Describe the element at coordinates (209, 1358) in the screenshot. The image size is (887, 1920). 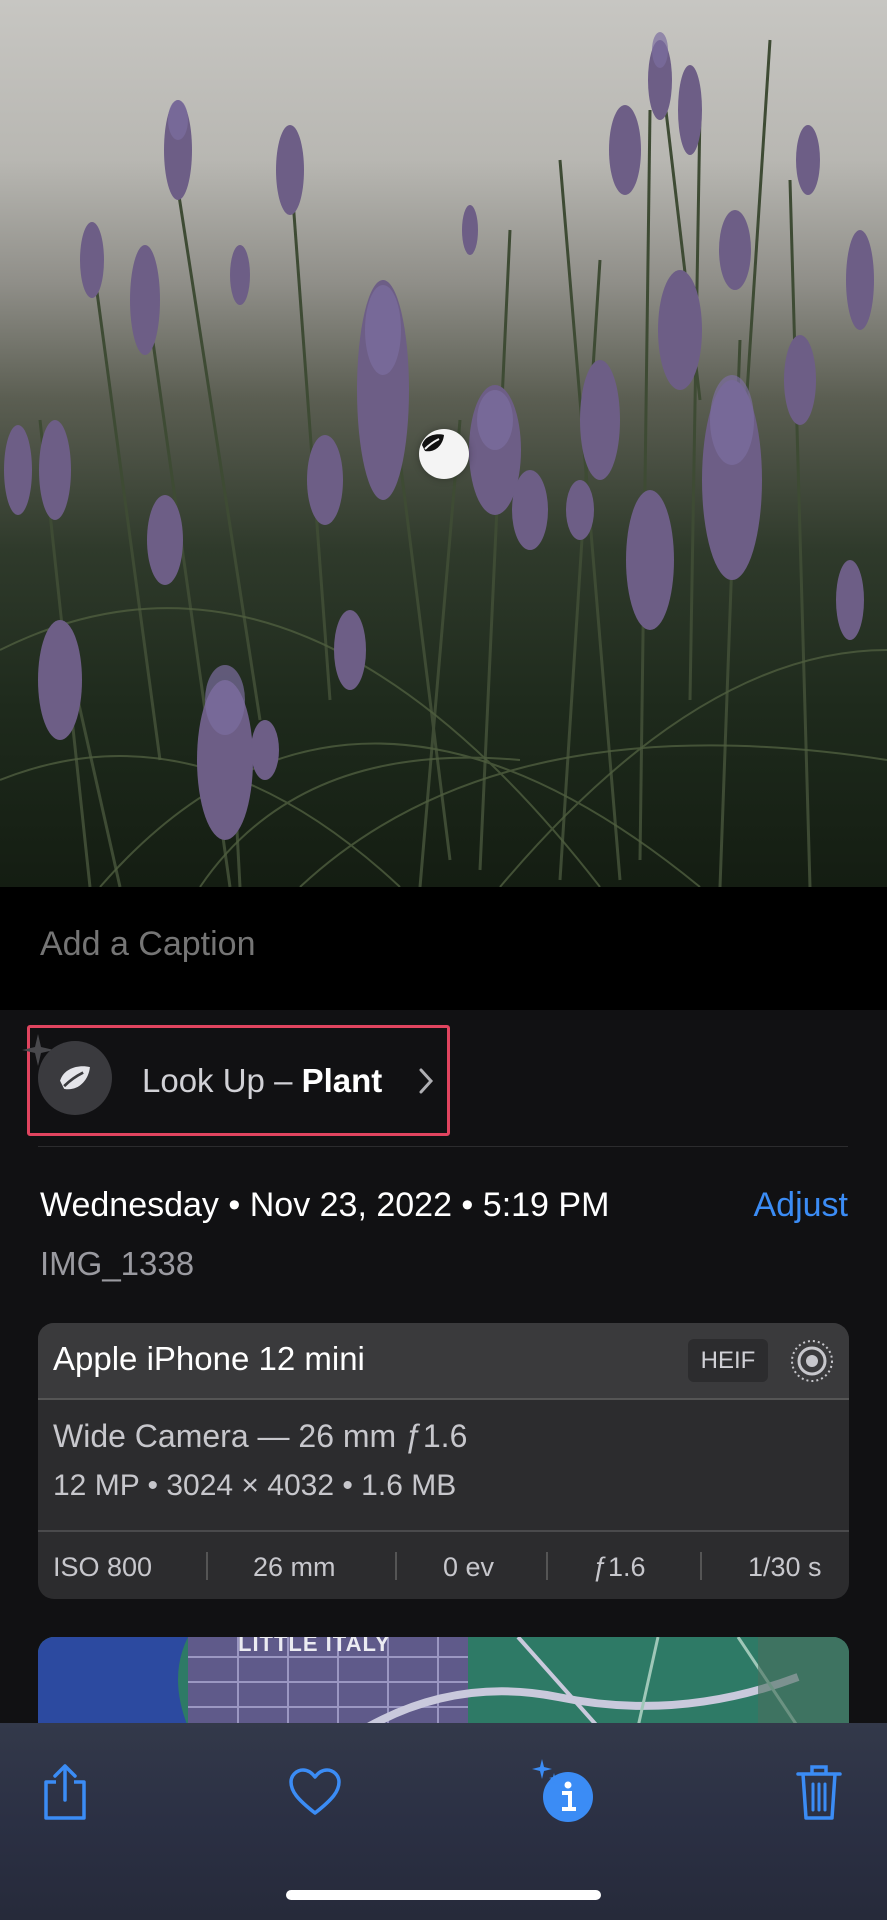
I see `device-name: Apple iPhone 12 mini` at that location.